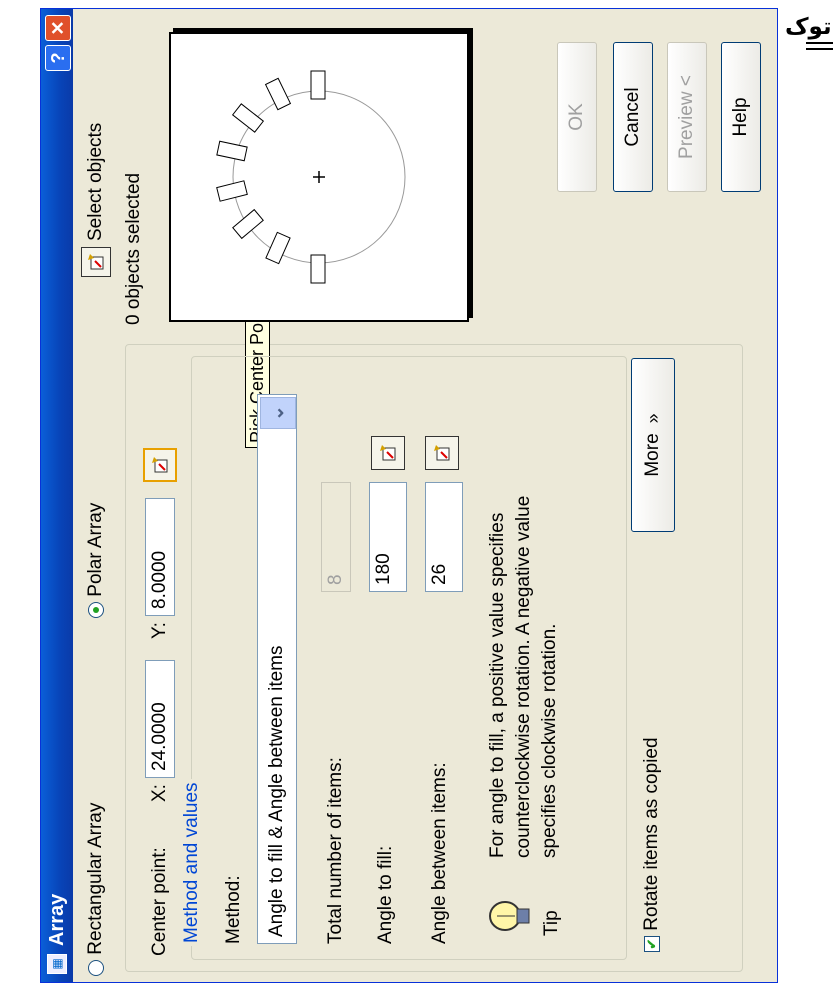 This screenshot has width=833, height=991. What do you see at coordinates (444, 537) in the screenshot?
I see `angle-between-input: 26` at bounding box center [444, 537].